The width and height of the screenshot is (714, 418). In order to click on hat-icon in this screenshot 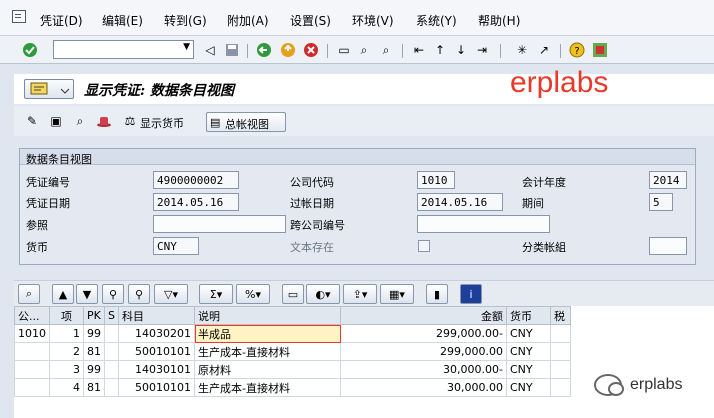, I will do `click(104, 121)`.